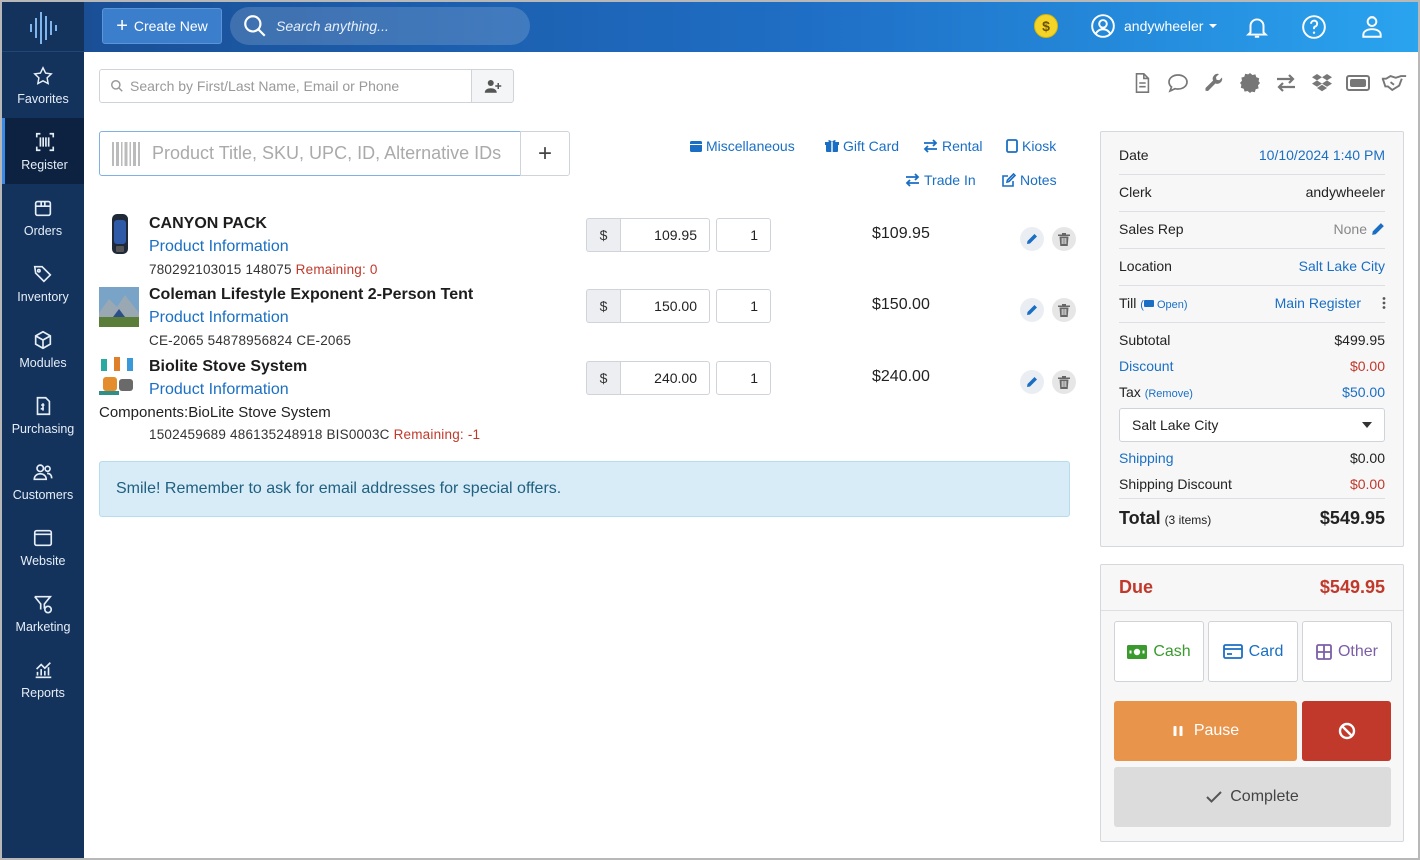 The width and height of the screenshot is (1420, 860). What do you see at coordinates (940, 180) in the screenshot?
I see `trade-in-link: Trade In` at bounding box center [940, 180].